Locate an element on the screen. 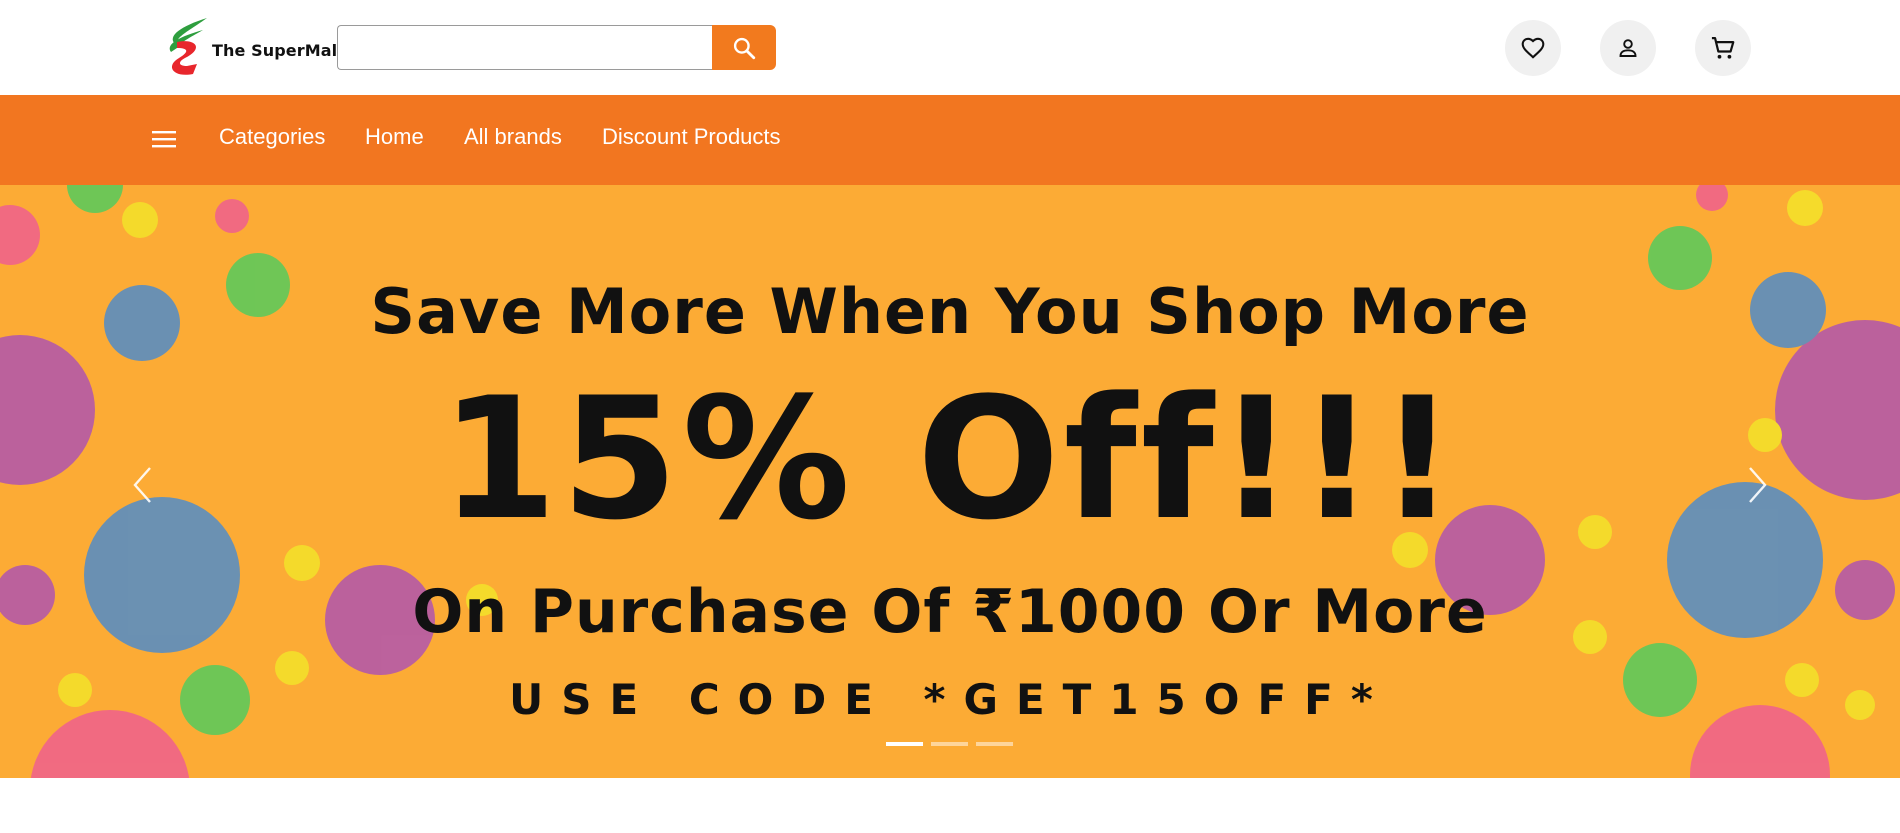  user-icon is located at coordinates (1628, 48).